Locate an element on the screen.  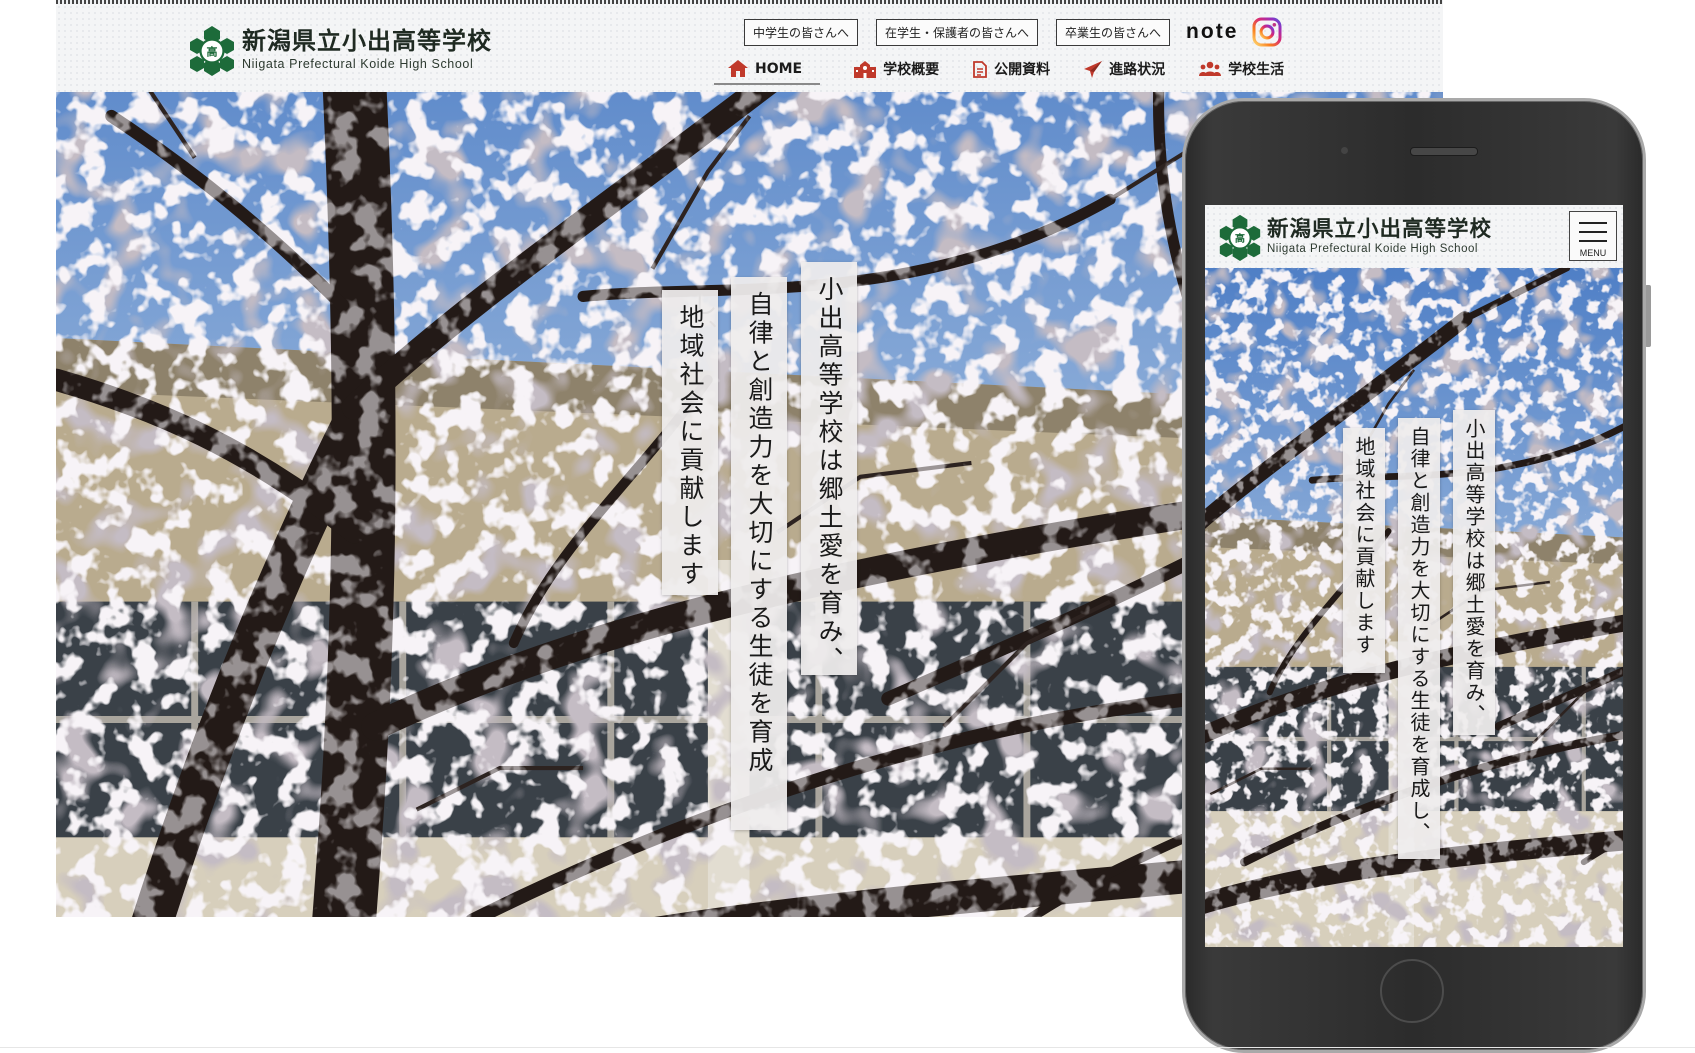
nav-public-documents: 公開資料 is located at coordinates (1011, 72).